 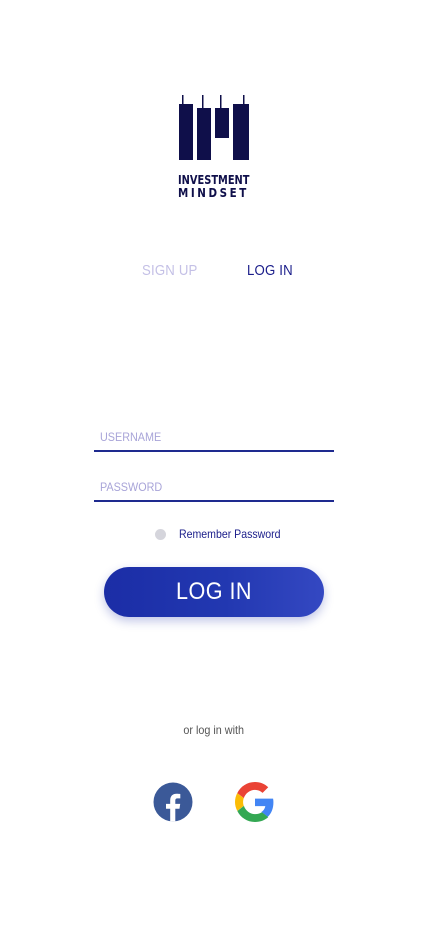 I want to click on log-in-button-label: LOG IN, so click(x=214, y=591).